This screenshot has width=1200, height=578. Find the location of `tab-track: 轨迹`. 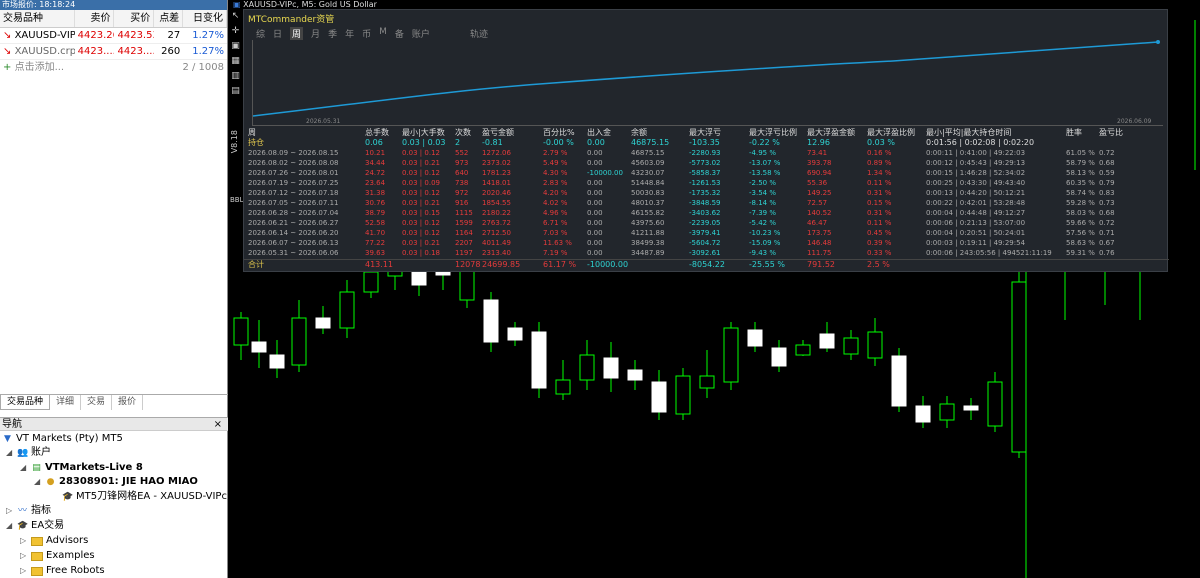

tab-track: 轨迹 is located at coordinates (479, 33).